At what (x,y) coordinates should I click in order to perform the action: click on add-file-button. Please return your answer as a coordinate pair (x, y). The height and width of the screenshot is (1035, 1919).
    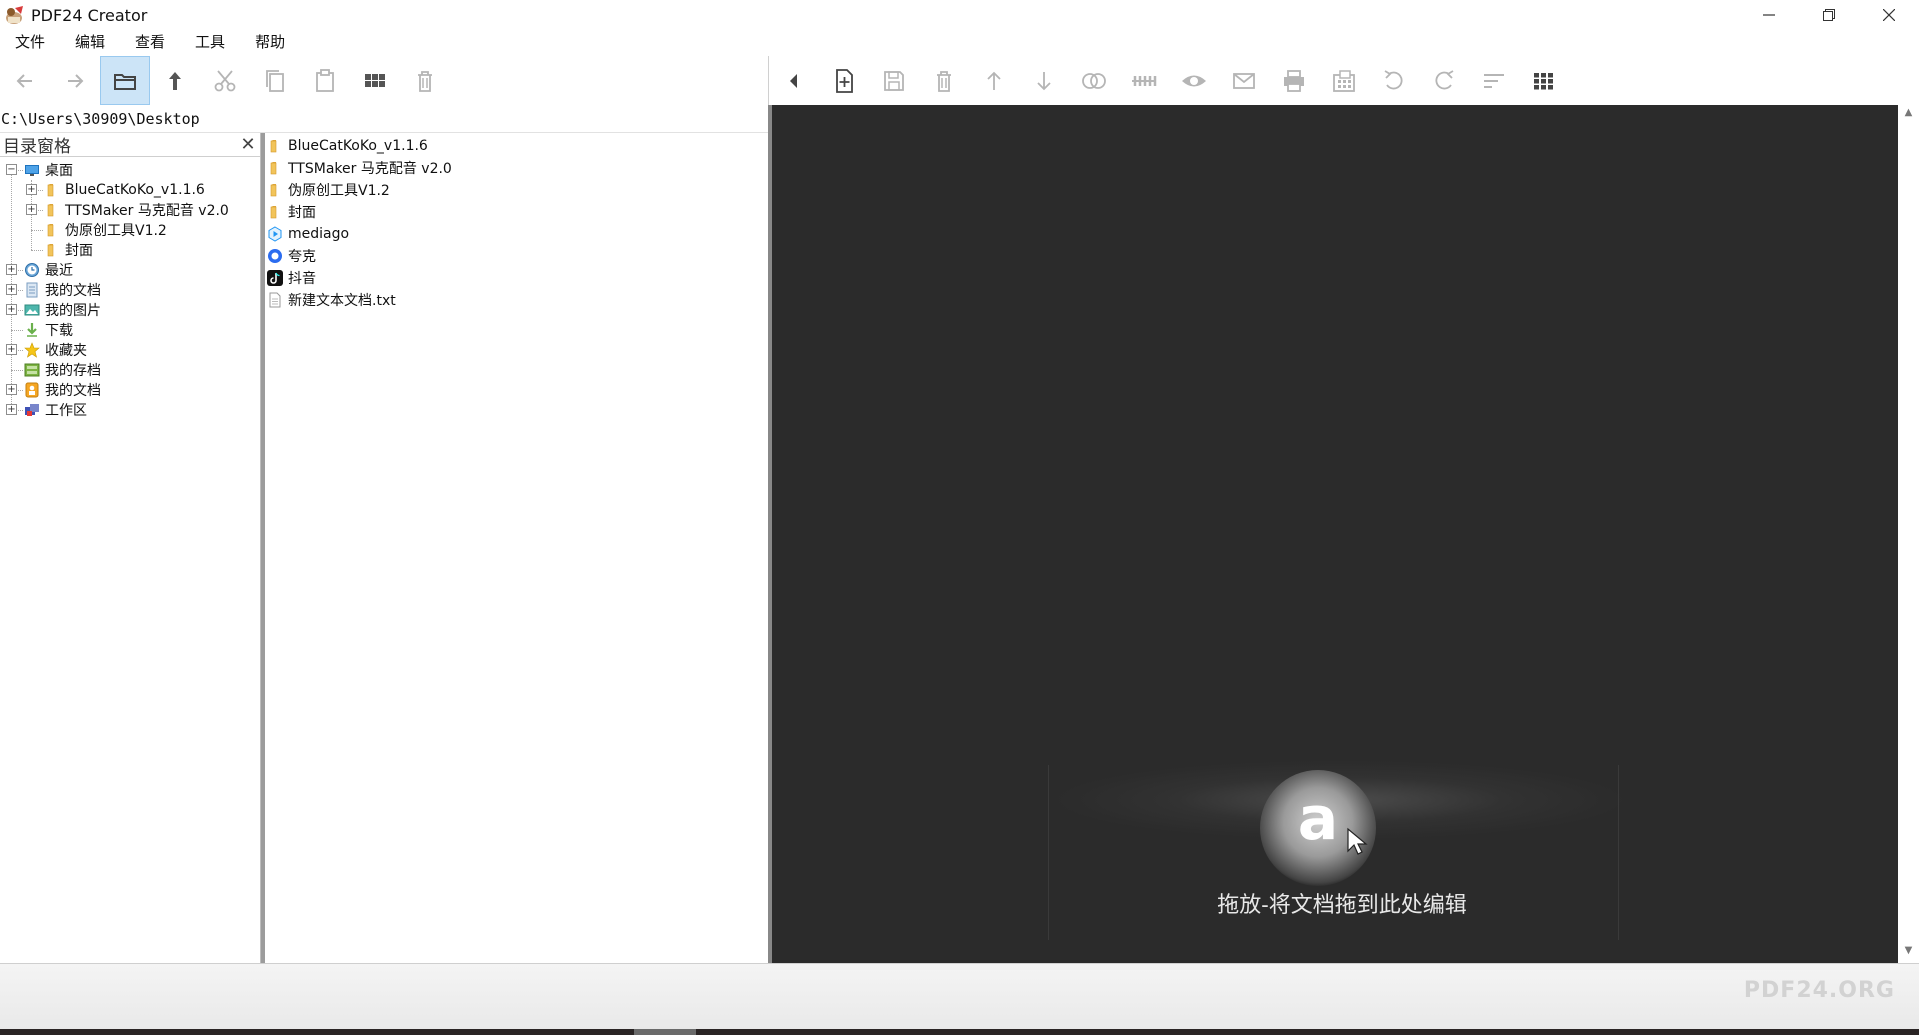
    Looking at the image, I should click on (844, 80).